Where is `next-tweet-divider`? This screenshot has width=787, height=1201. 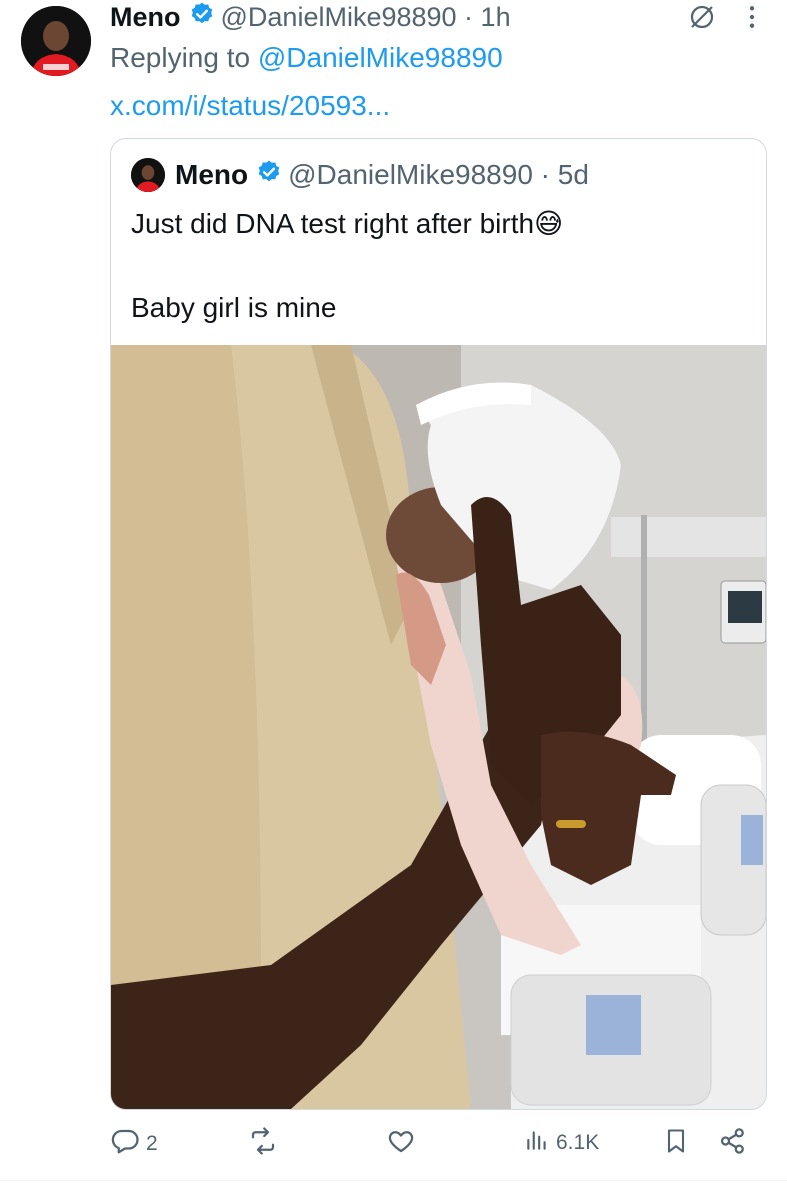 next-tweet-divider is located at coordinates (393, 1190).